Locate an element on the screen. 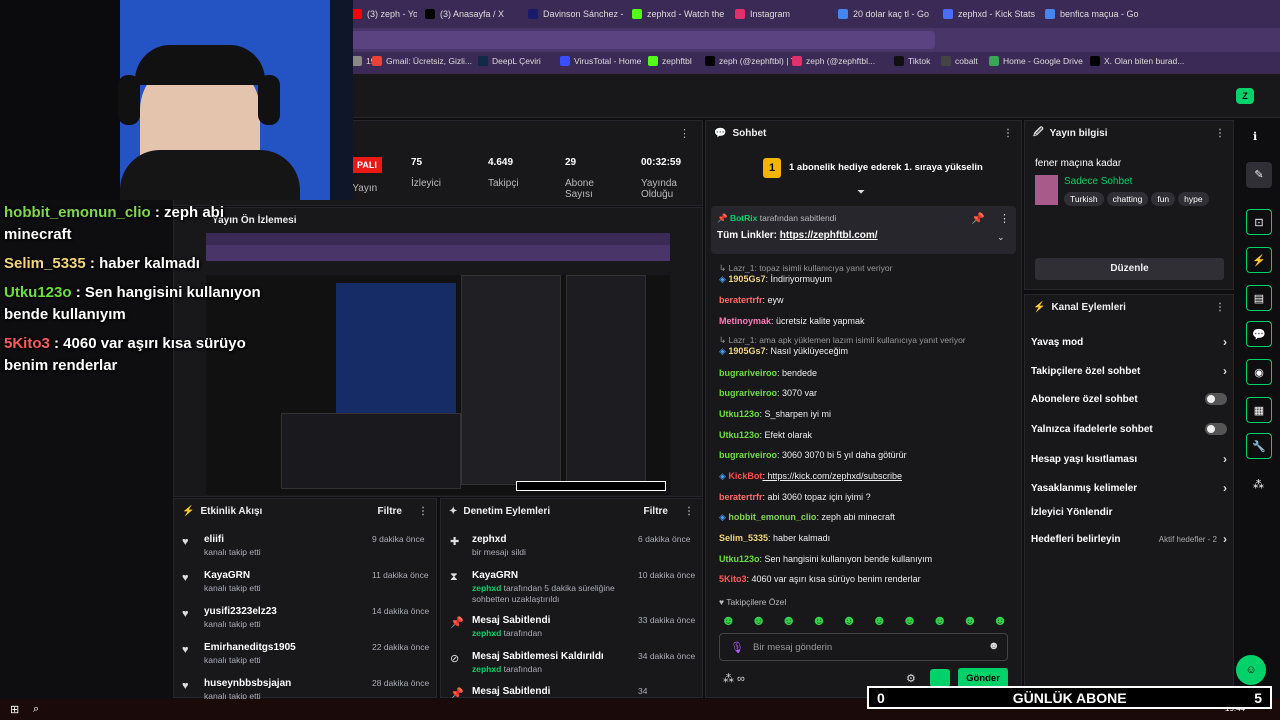 The width and height of the screenshot is (1280, 720). channel-action-item: Hesap yaşı kısıtlaması › is located at coordinates (1129, 459).